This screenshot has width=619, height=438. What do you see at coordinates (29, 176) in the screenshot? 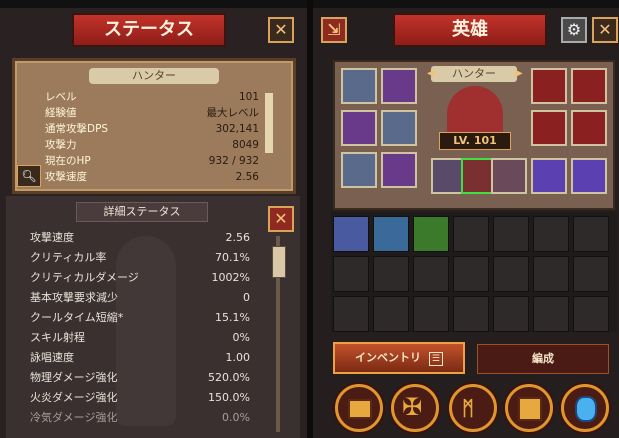
I see `search-icon: 🔍︎` at bounding box center [29, 176].